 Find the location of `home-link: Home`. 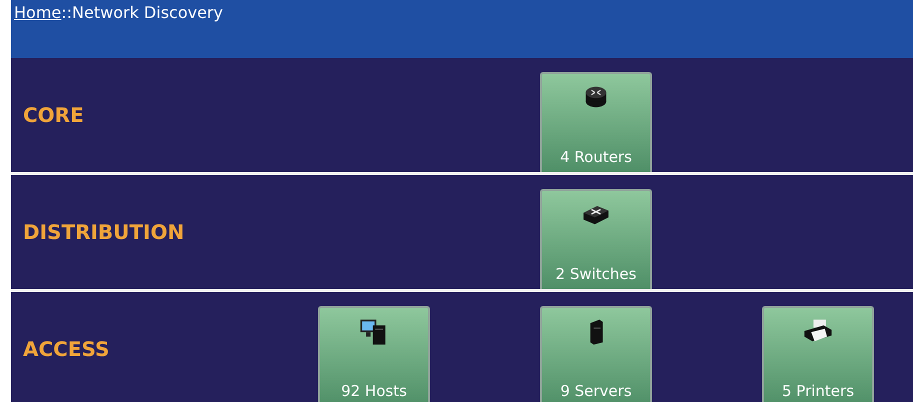

home-link: Home is located at coordinates (38, 12).